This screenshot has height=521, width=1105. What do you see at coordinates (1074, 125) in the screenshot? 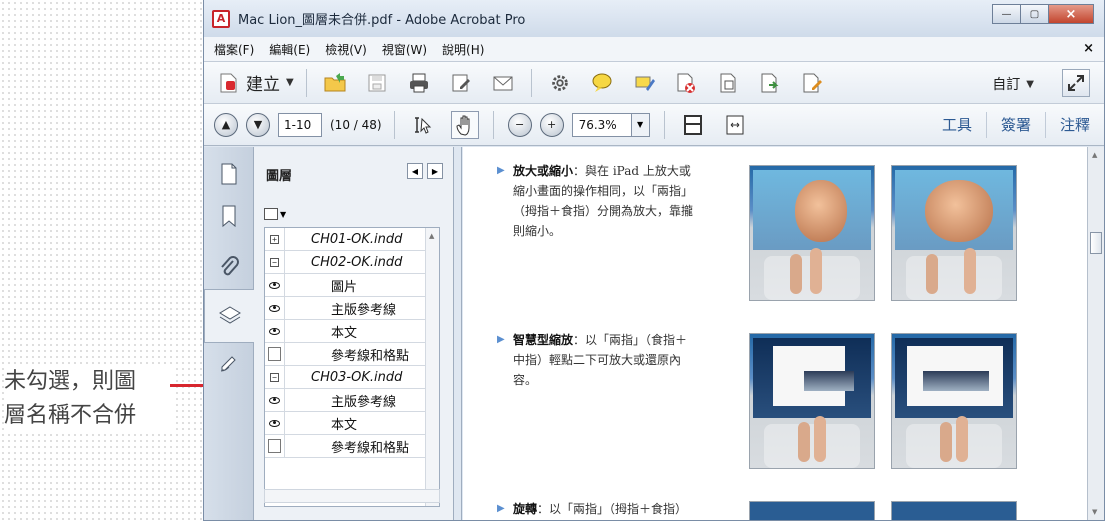
I see `tab-comment: 注釋` at bounding box center [1074, 125].